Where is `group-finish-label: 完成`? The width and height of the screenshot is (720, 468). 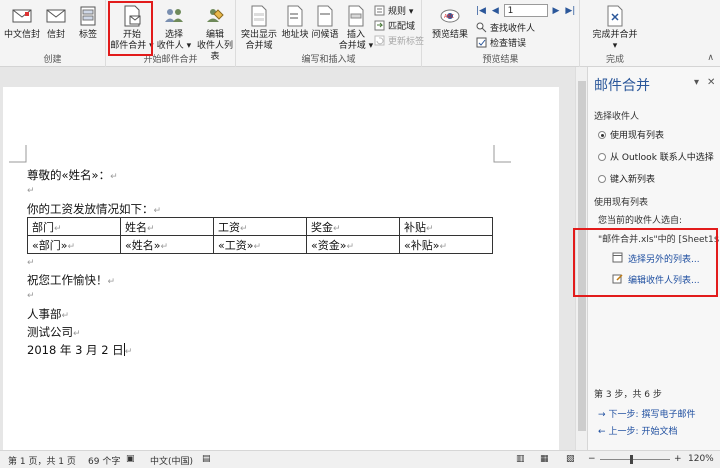
group-finish-label: 完成 is located at coordinates (614, 60).